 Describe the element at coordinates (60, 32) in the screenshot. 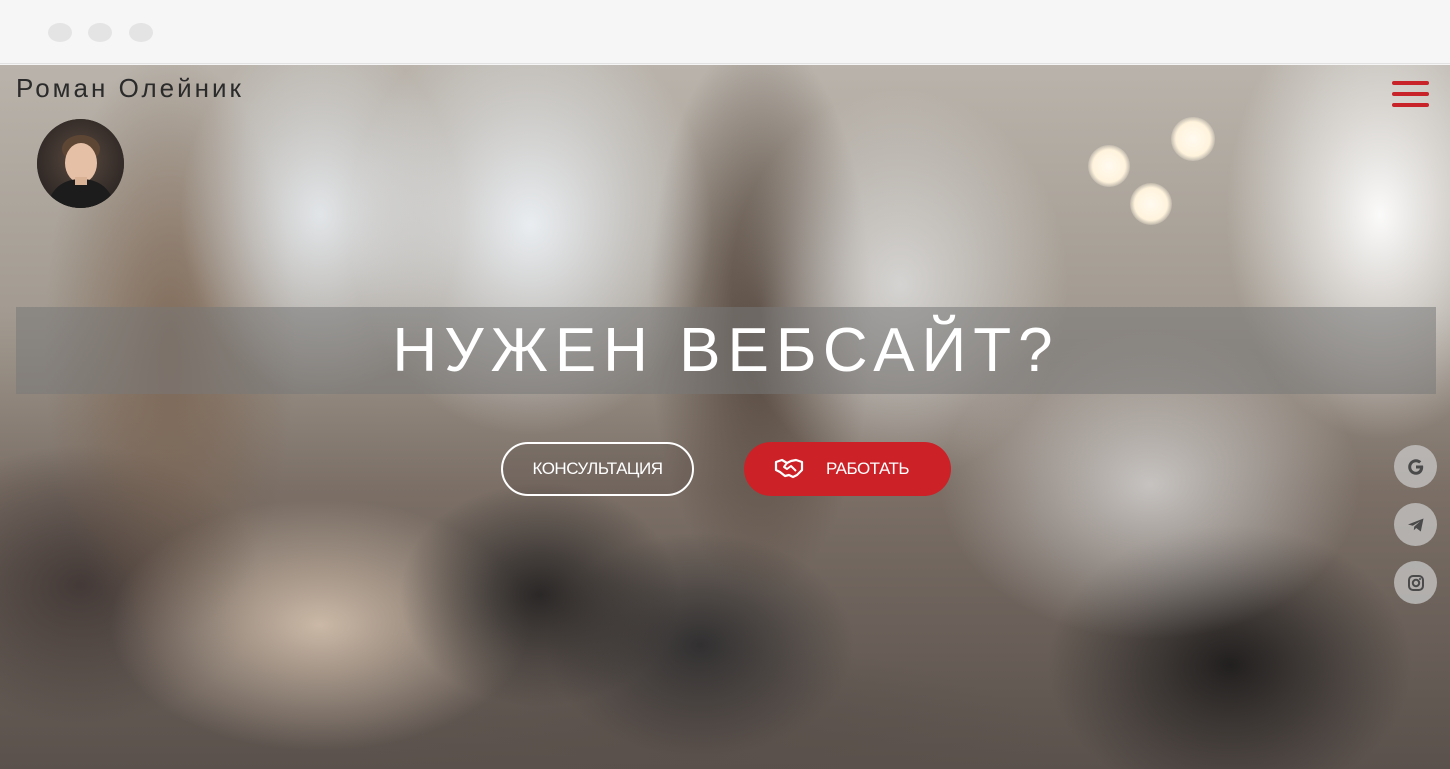

I see `window-dot-close` at that location.